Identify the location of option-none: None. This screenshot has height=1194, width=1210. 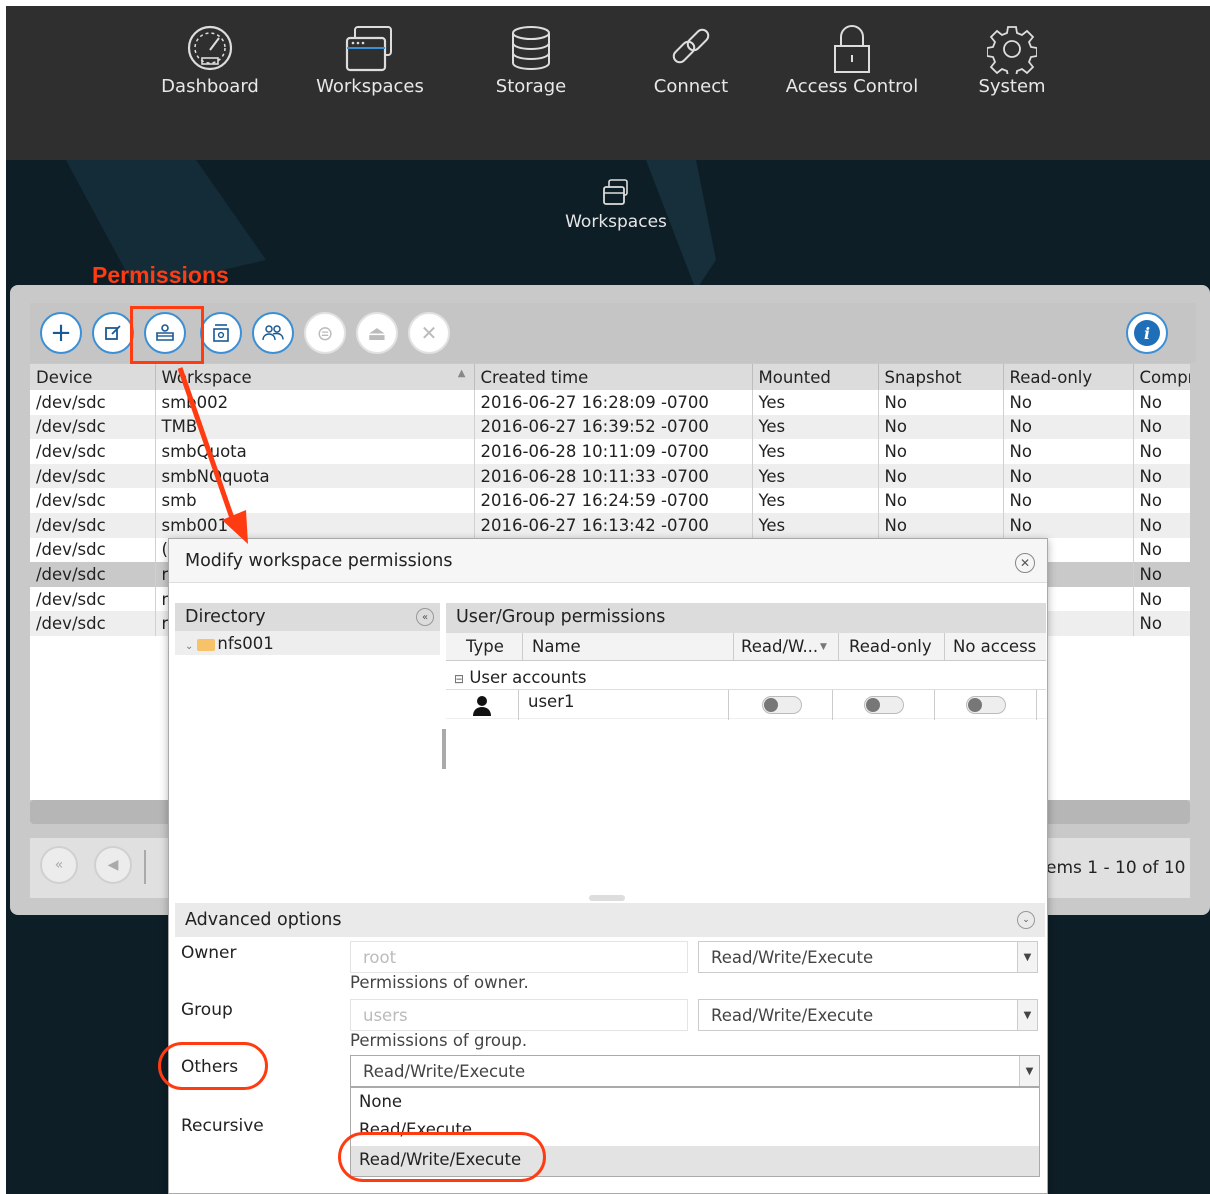
(380, 1101).